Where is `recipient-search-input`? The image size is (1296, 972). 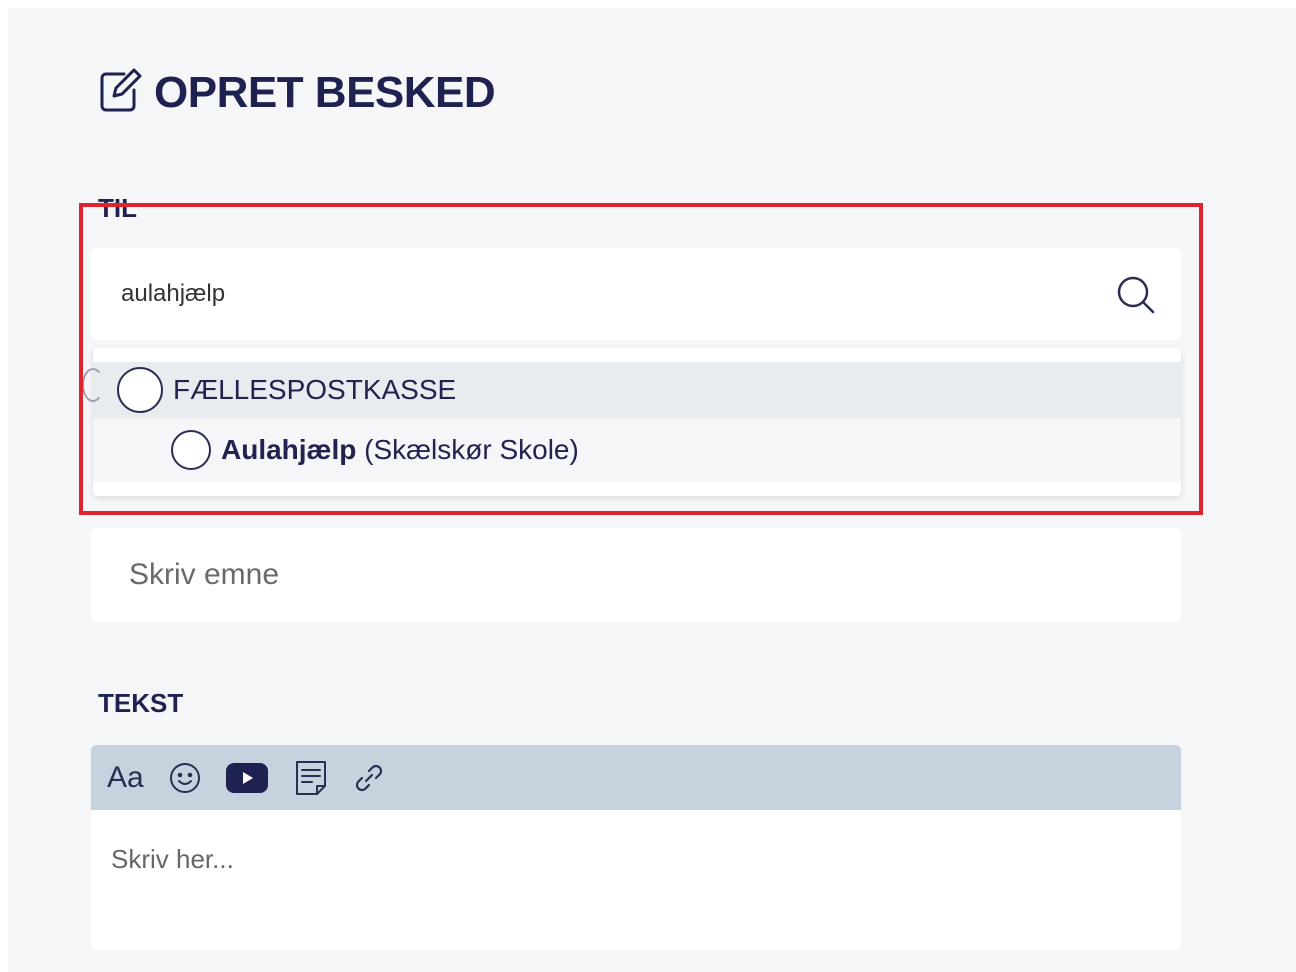 recipient-search-input is located at coordinates (636, 294).